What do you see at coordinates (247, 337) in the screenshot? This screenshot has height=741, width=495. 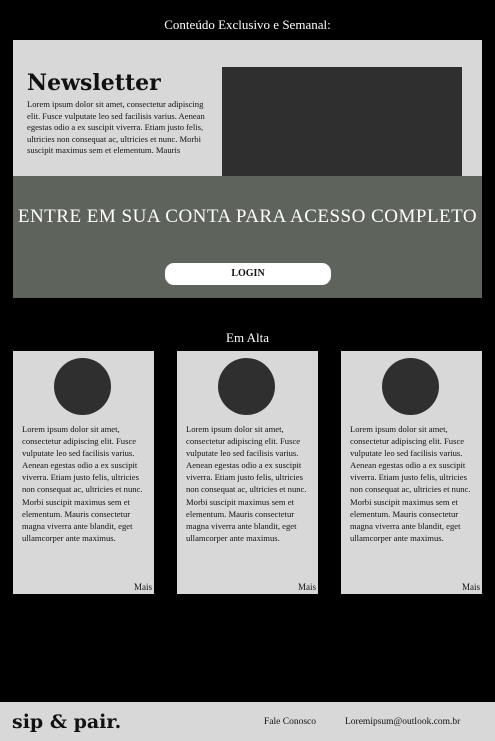 I see `trending-section-title: Em Alta` at bounding box center [247, 337].